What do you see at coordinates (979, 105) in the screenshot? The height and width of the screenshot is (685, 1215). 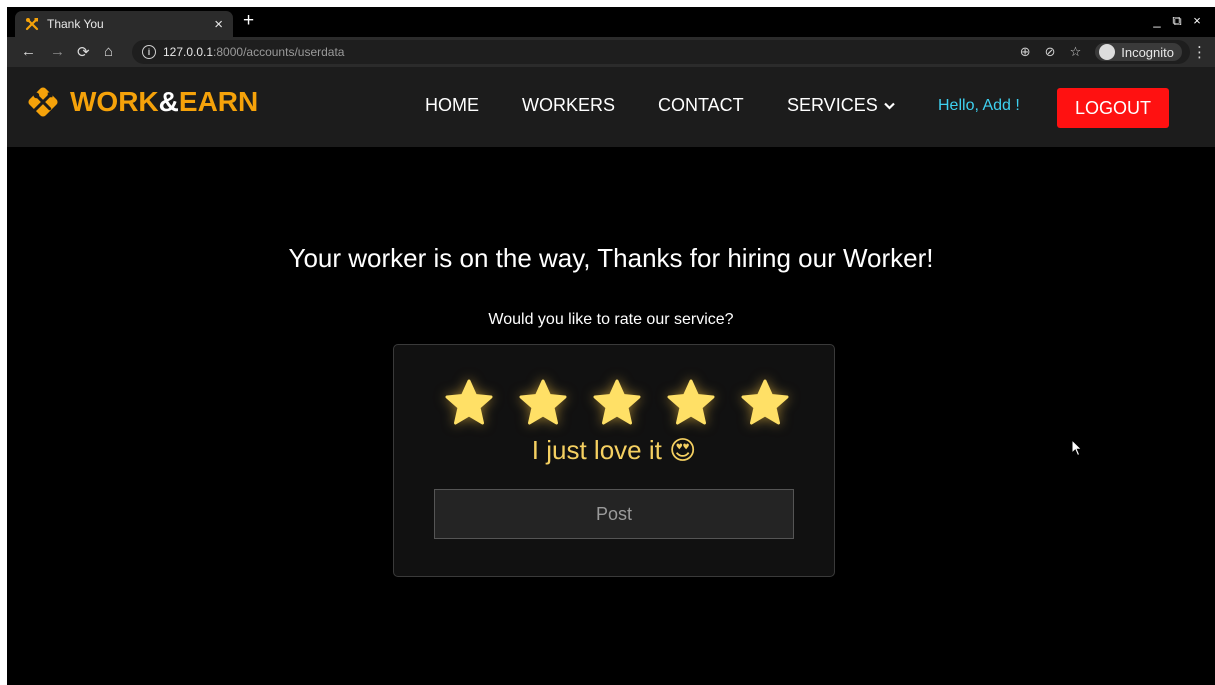 I see `user-greeting: Hello, Add !` at bounding box center [979, 105].